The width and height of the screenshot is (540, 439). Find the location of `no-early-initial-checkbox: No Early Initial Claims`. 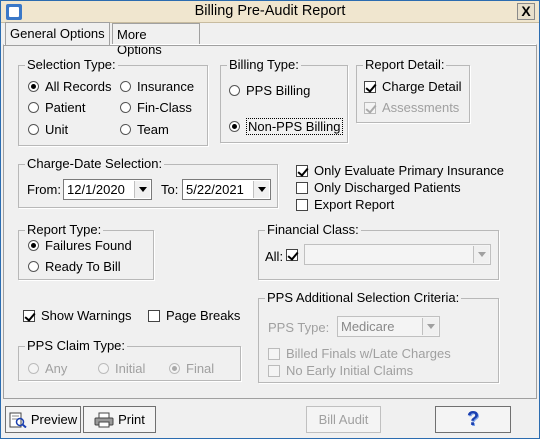

no-early-initial-checkbox: No Early Initial Claims is located at coordinates (340, 370).